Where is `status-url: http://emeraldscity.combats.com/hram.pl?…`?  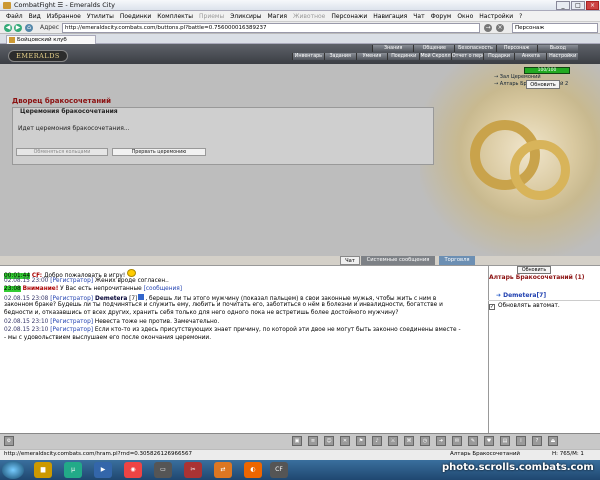 status-url: http://emeraldscity.combats.com/hram.pl?… is located at coordinates (98, 454).